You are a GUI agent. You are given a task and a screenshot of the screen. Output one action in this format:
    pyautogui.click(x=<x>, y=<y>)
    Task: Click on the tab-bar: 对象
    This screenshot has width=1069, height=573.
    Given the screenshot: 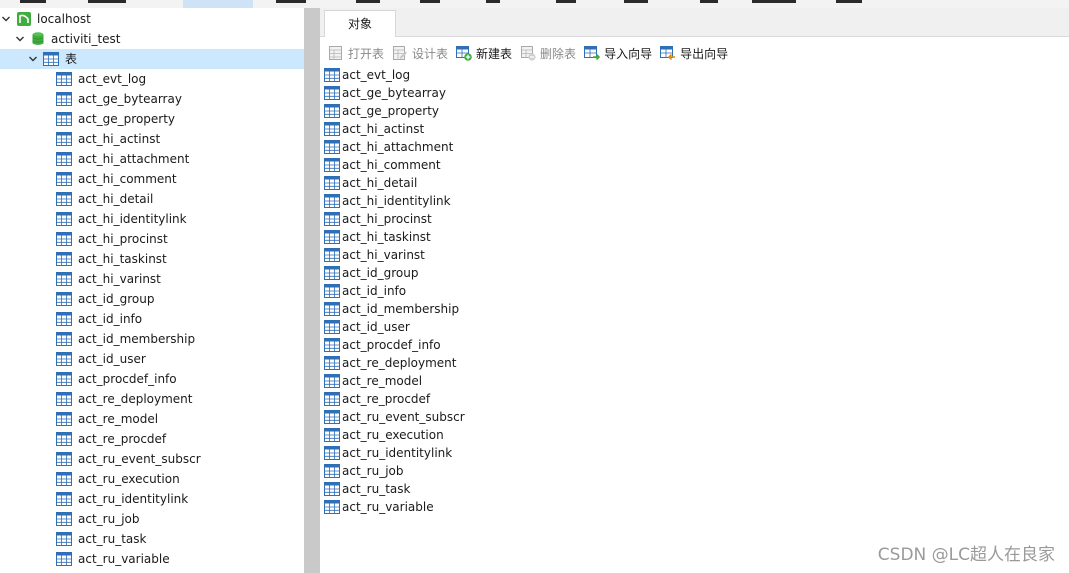 What is the action you would take?
    pyautogui.click(x=694, y=22)
    